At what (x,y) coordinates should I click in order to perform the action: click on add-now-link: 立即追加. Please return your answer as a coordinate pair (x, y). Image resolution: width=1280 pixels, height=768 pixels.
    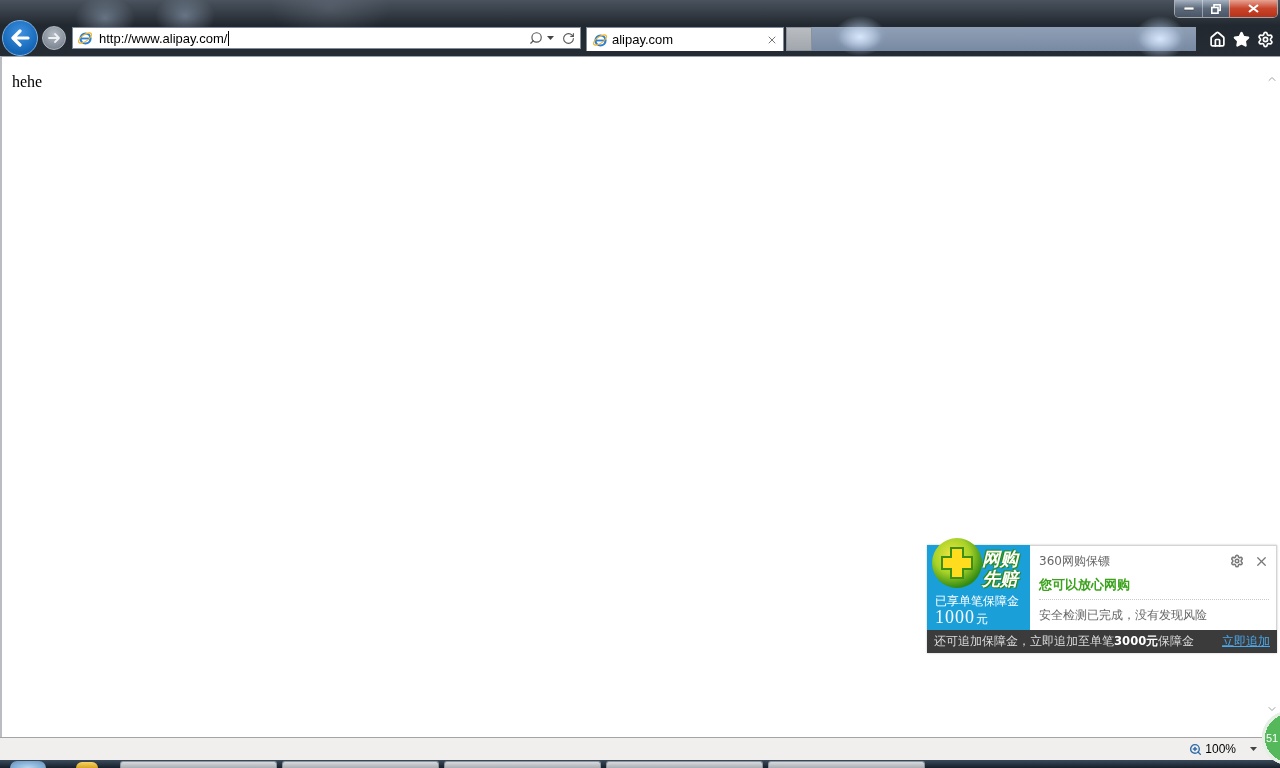
    Looking at the image, I should click on (1246, 641).